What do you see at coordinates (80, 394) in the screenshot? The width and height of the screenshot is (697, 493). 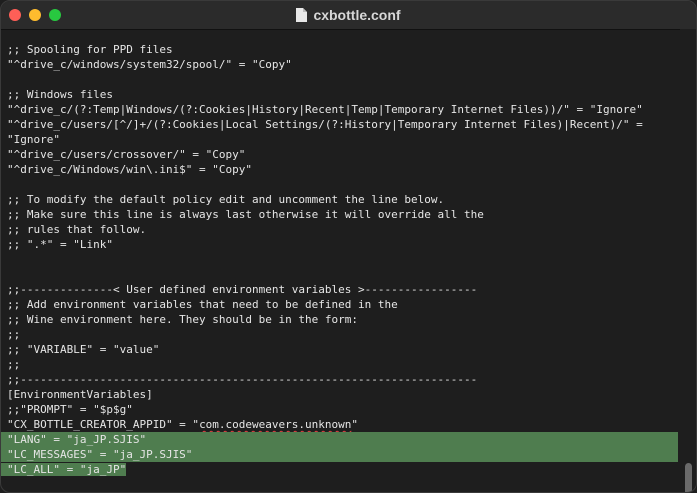 I see `text-line: [EnvironmentVariables]` at bounding box center [80, 394].